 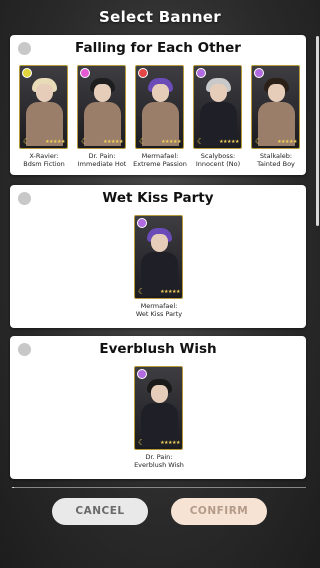 What do you see at coordinates (158, 349) in the screenshot?
I see `banner-title: Everblush Wish` at bounding box center [158, 349].